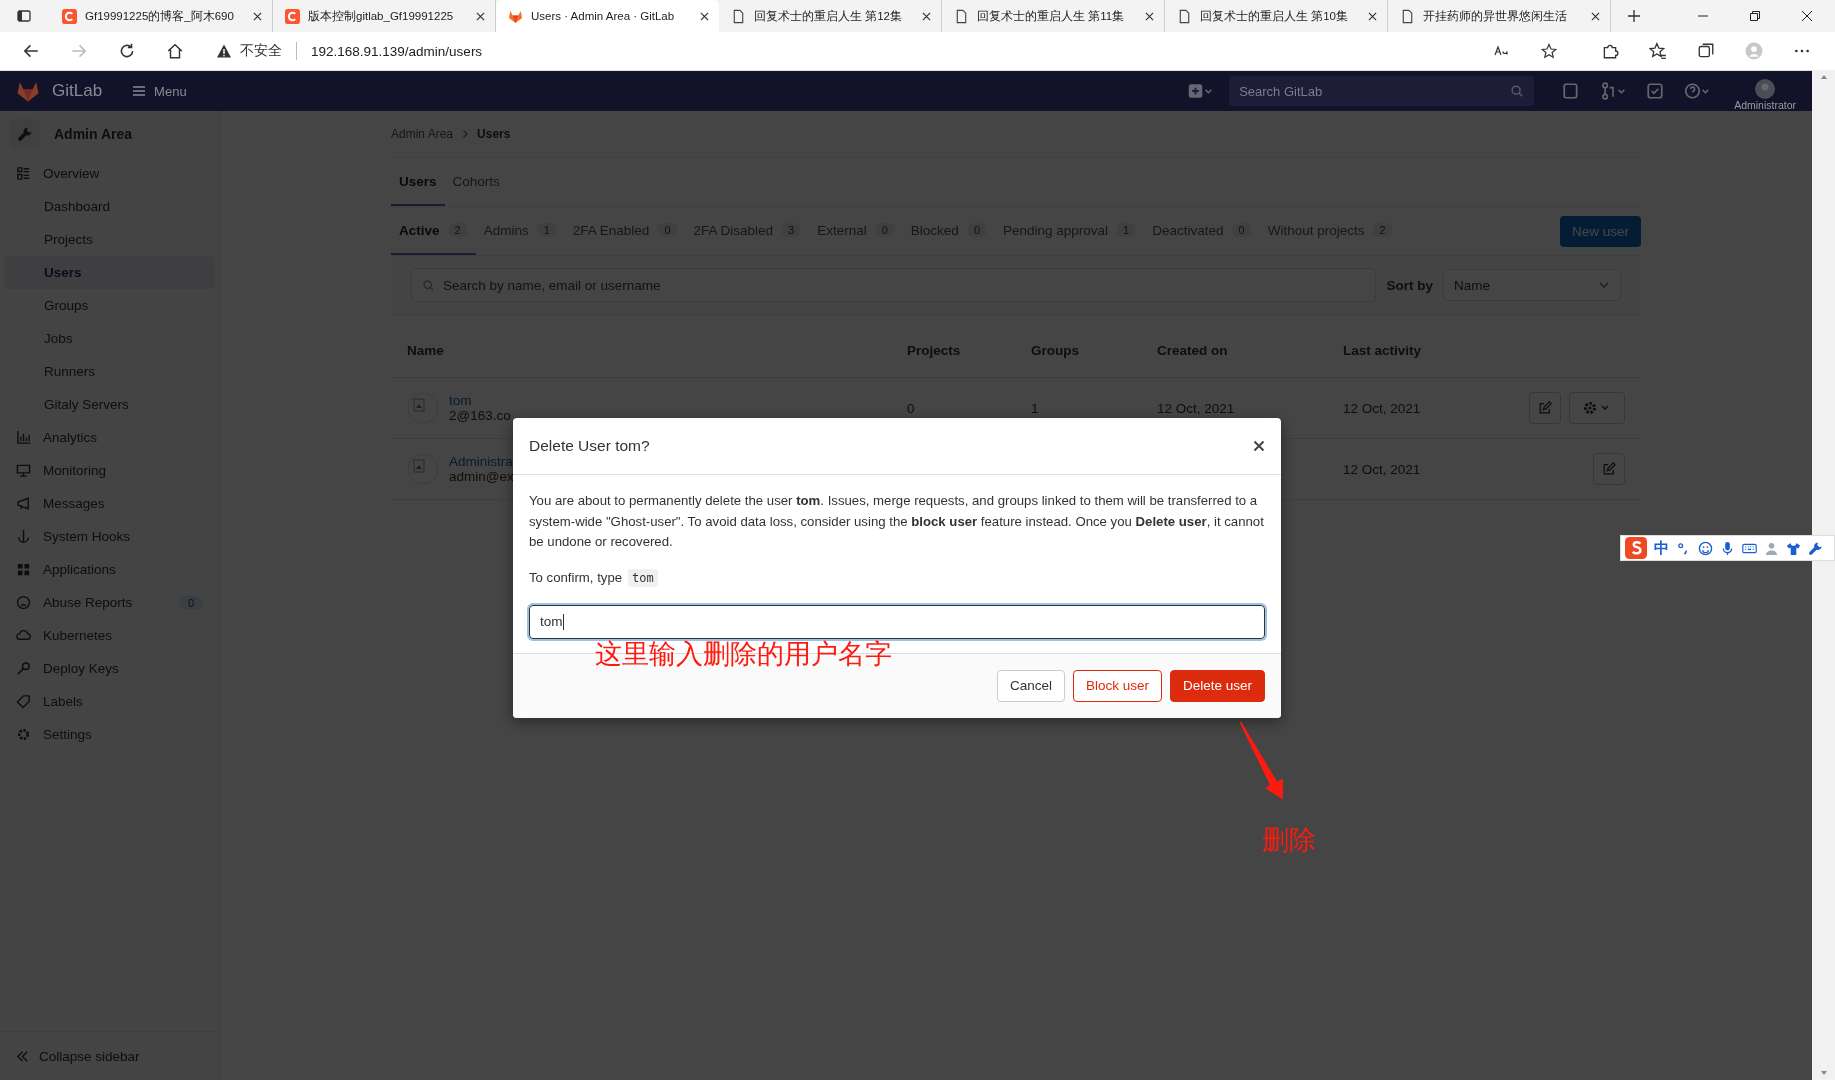 This screenshot has height=1080, width=1835. What do you see at coordinates (743, 655) in the screenshot?
I see `annotation-text: 这里输入删除的用户名字` at bounding box center [743, 655].